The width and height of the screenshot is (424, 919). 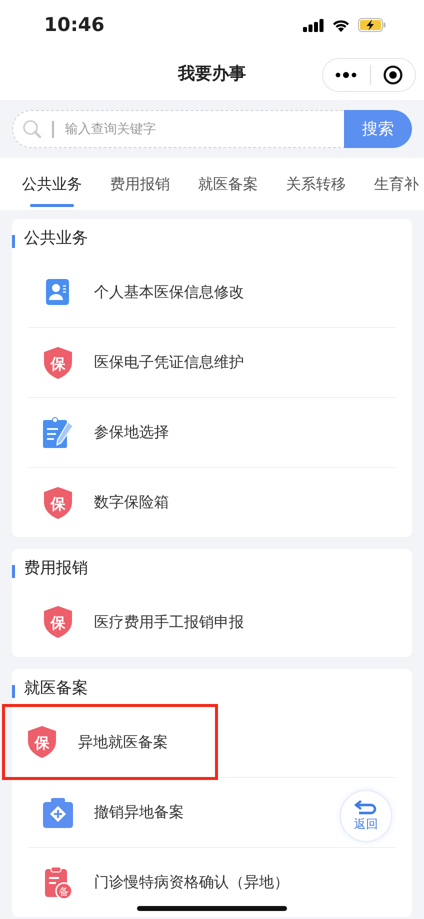 I want to click on tab: 公共业务, so click(x=52, y=184).